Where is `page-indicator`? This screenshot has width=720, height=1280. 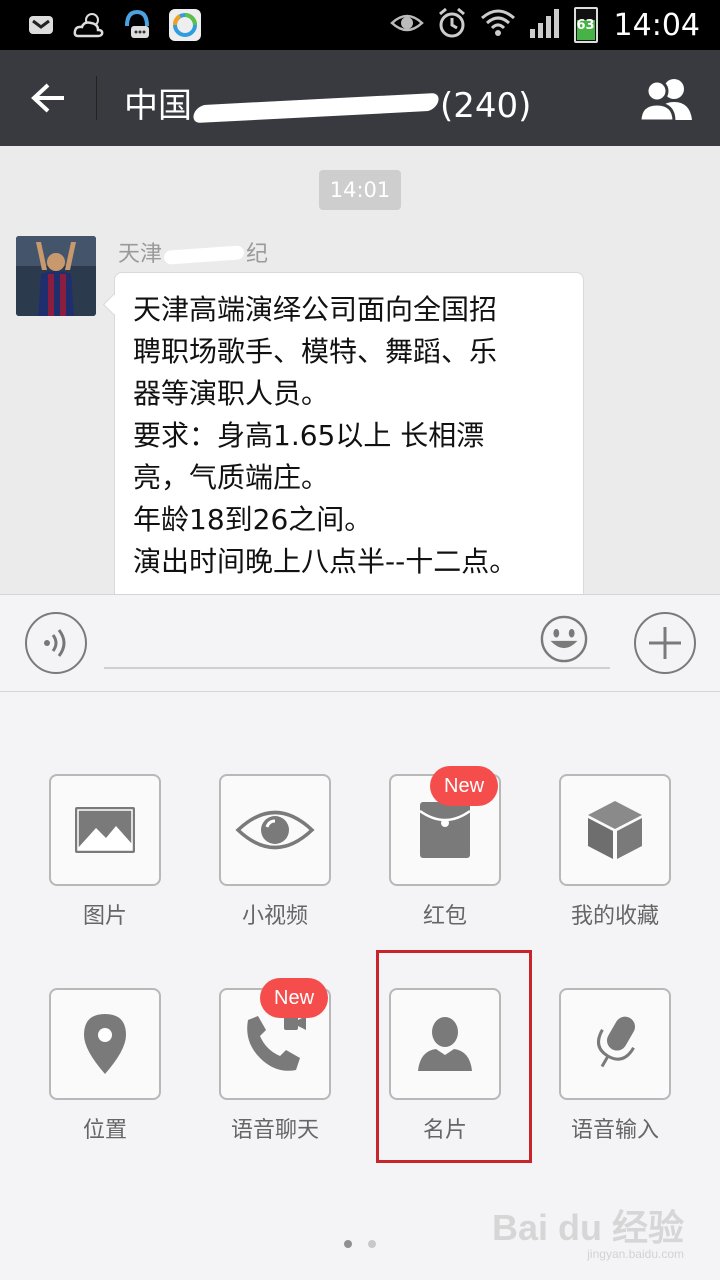
page-indicator is located at coordinates (360, 1244).